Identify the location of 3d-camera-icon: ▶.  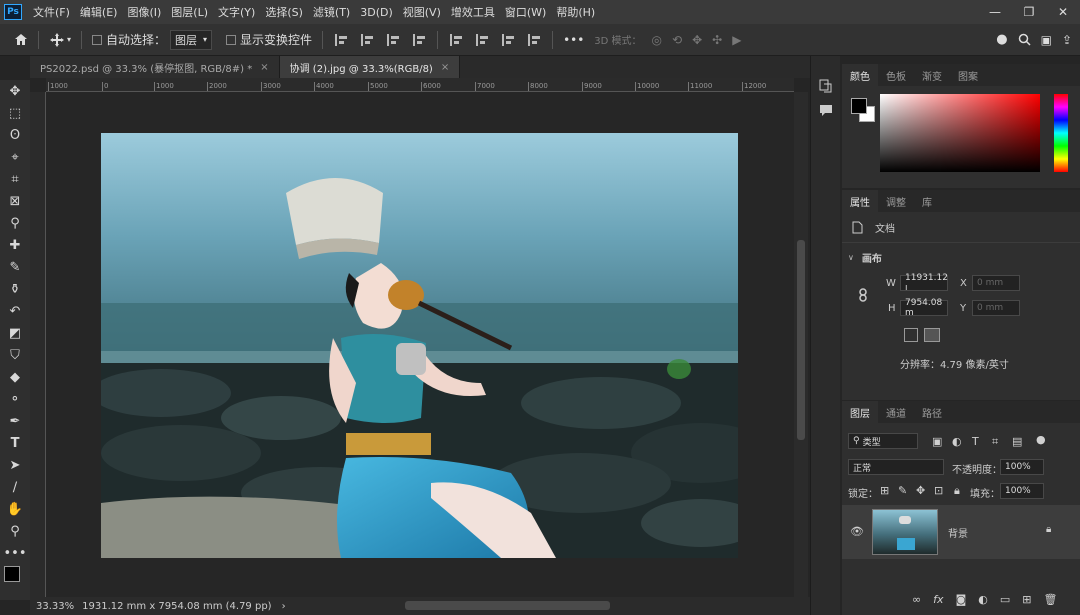
(736, 40).